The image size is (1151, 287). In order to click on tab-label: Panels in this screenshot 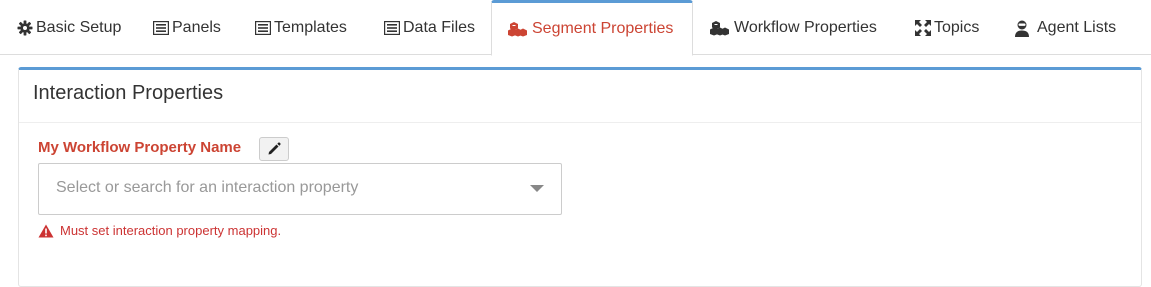, I will do `click(196, 27)`.